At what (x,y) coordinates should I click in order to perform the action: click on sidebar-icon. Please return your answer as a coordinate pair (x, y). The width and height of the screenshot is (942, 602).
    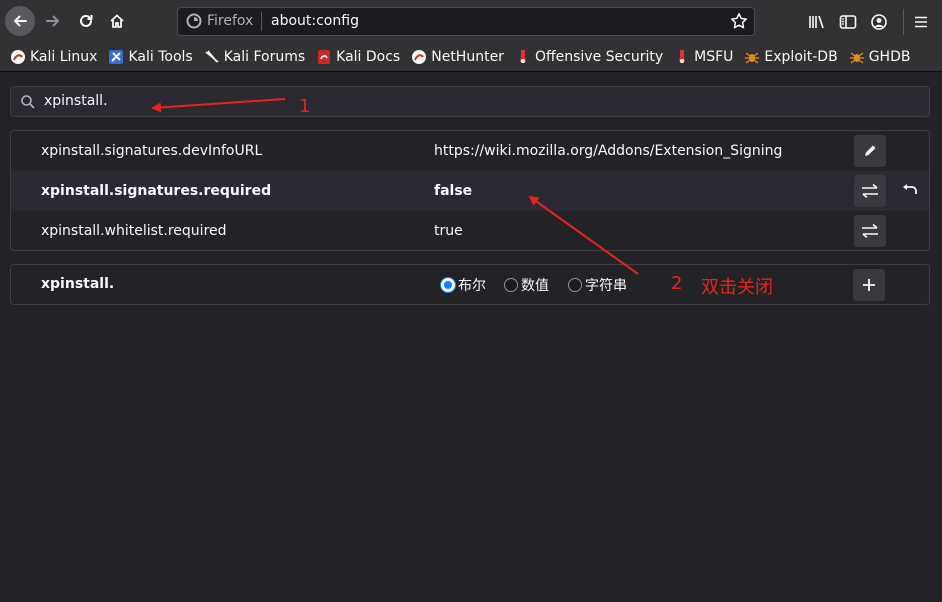
    Looking at the image, I should click on (848, 22).